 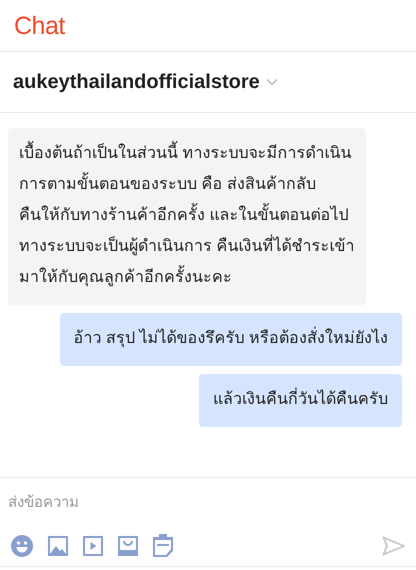 What do you see at coordinates (22, 546) in the screenshot?
I see `emoji-icon` at bounding box center [22, 546].